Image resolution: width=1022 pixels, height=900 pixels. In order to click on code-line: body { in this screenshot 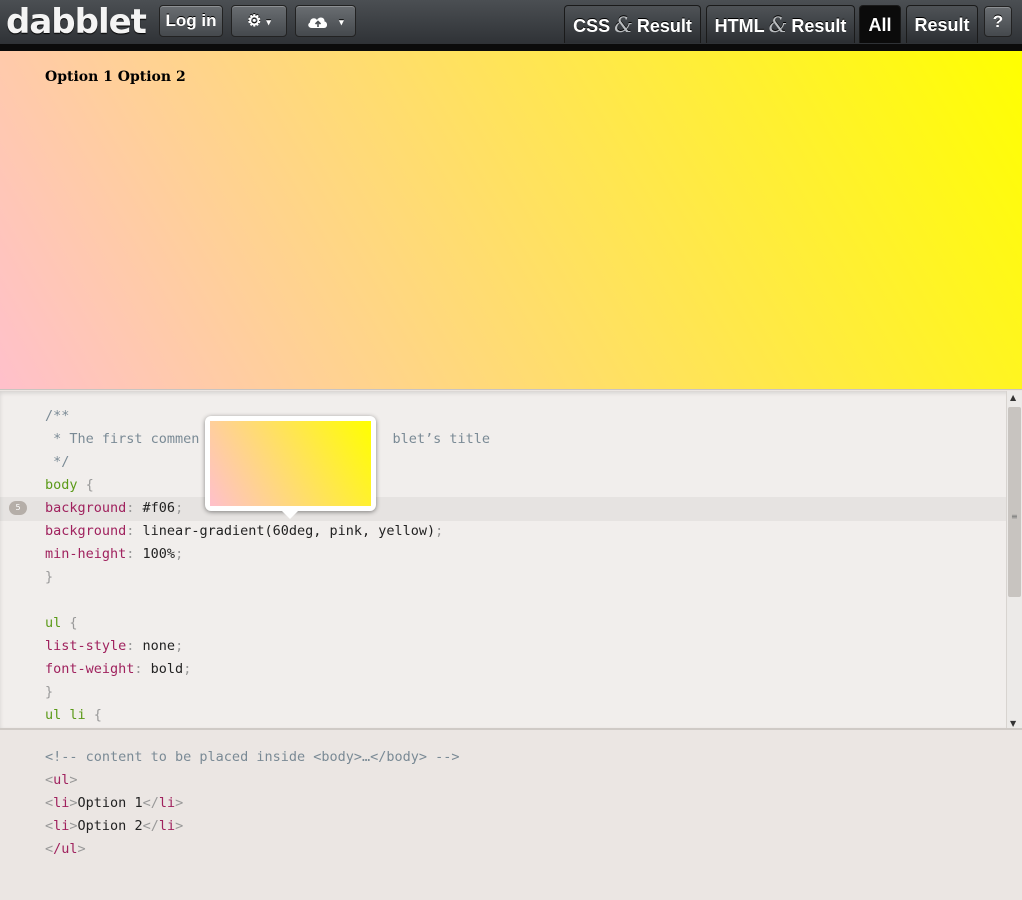, I will do `click(69, 485)`.